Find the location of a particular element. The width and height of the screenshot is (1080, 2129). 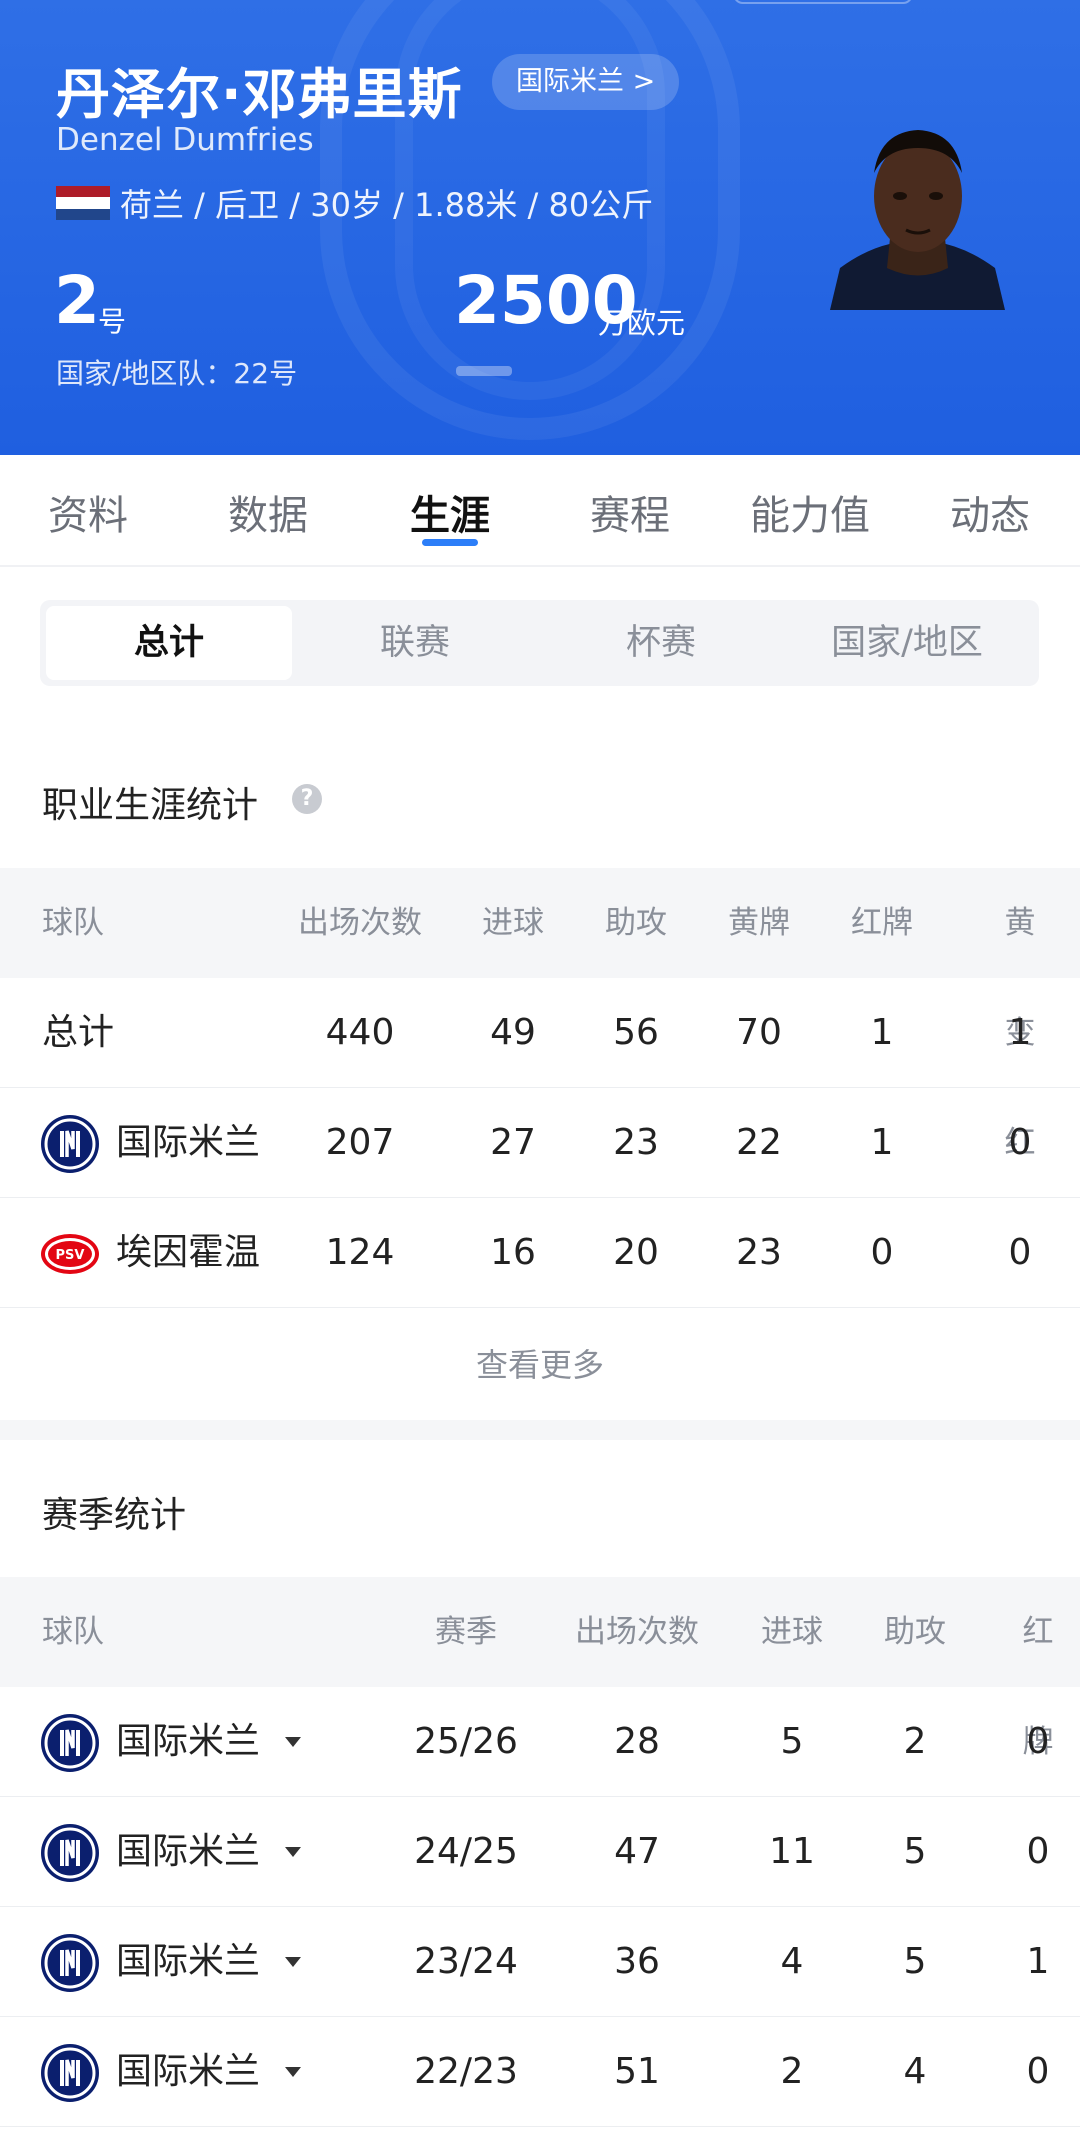

stat-second-yellow: 0 is located at coordinates (1020, 1142).